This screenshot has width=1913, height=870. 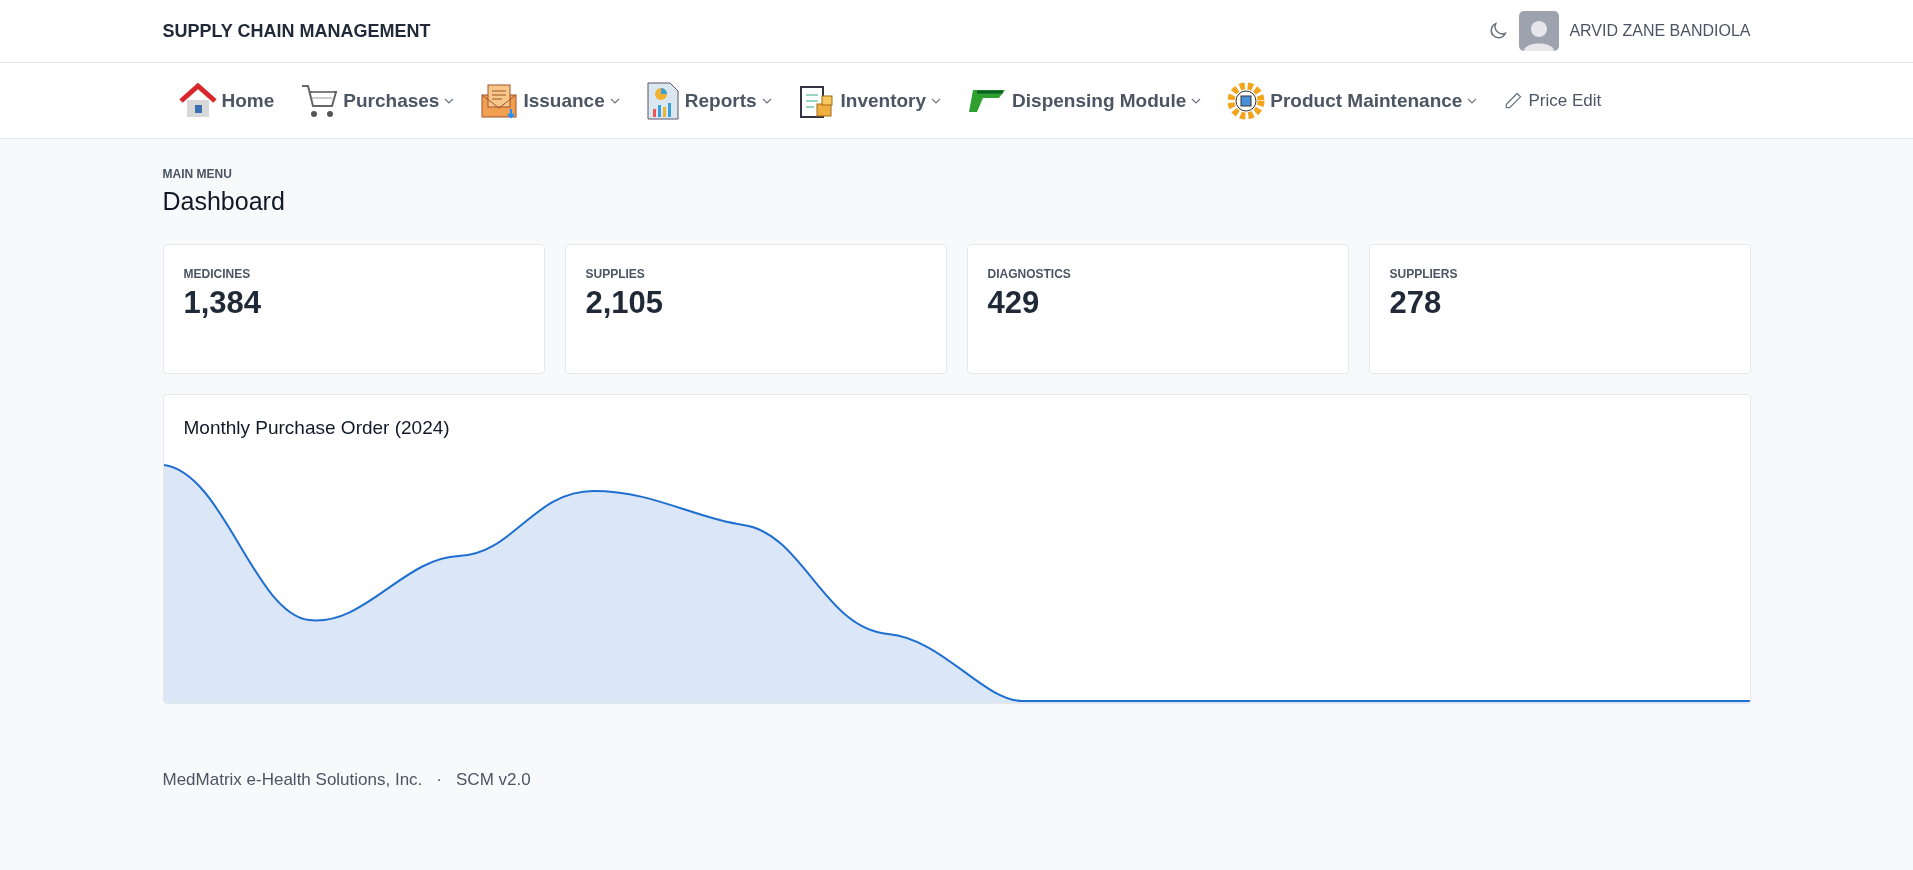 I want to click on nav-menu-item: Dispensing Module, so click(x=1084, y=100).